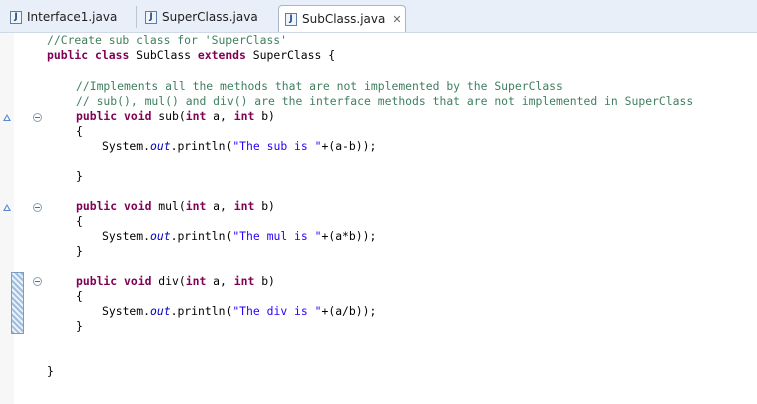 The width and height of the screenshot is (757, 404). I want to click on code-line-println-mul: System.out.println("The mul is "+(a*b));, so click(239, 236).